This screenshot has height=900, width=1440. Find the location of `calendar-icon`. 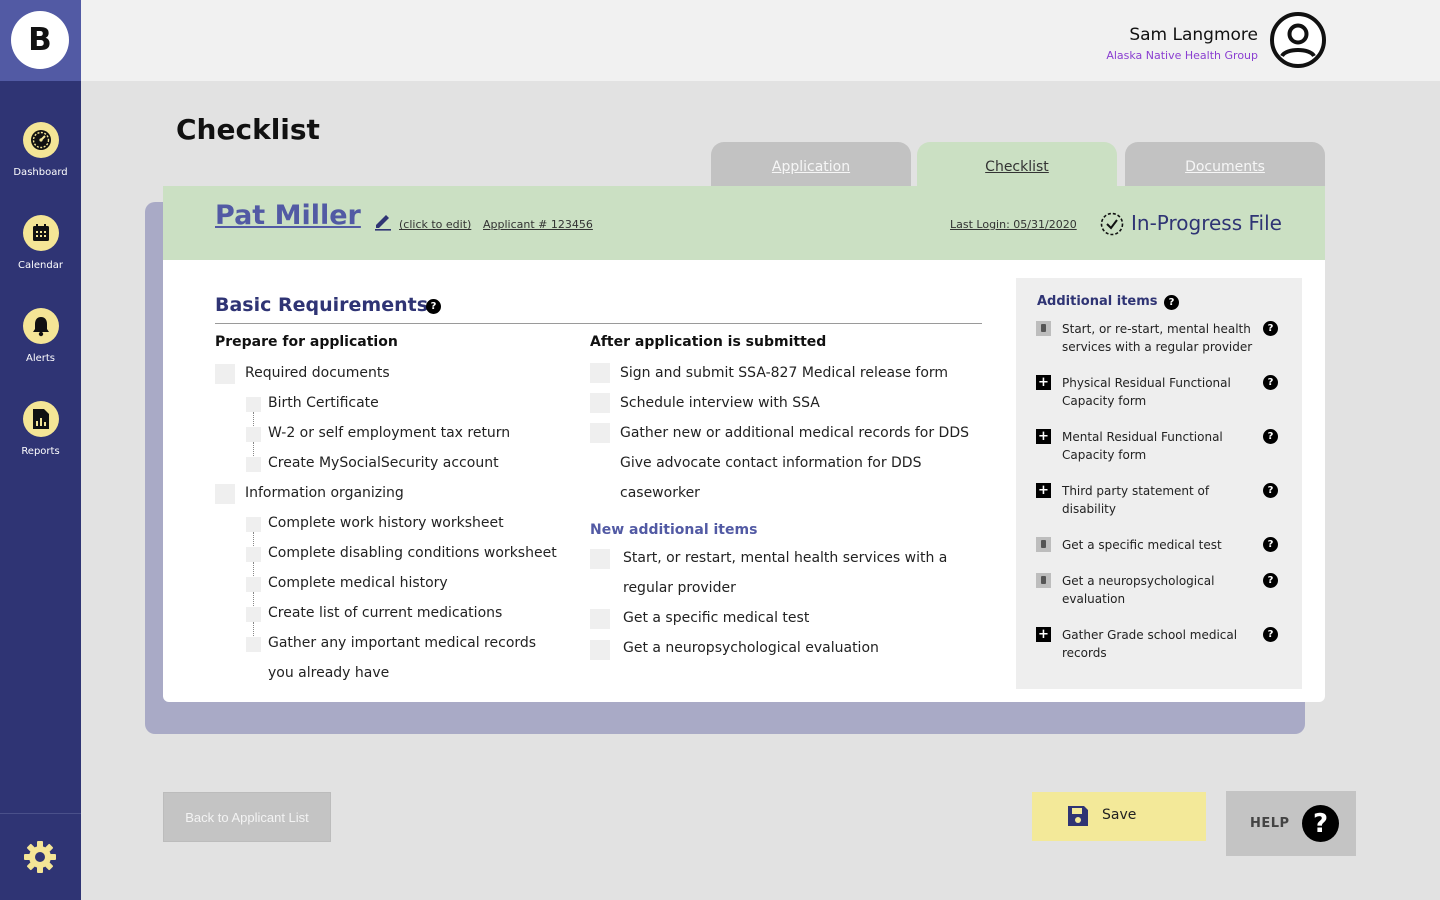

calendar-icon is located at coordinates (40, 233).